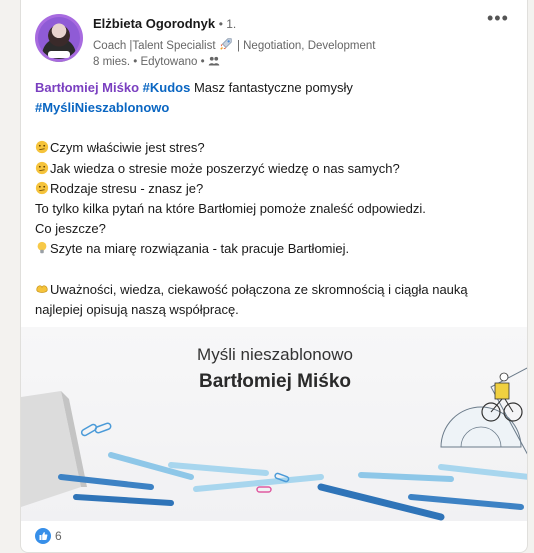 The height and width of the screenshot is (553, 534). I want to click on image-title-line1: Myśli nieszablonowo, so click(275, 354).